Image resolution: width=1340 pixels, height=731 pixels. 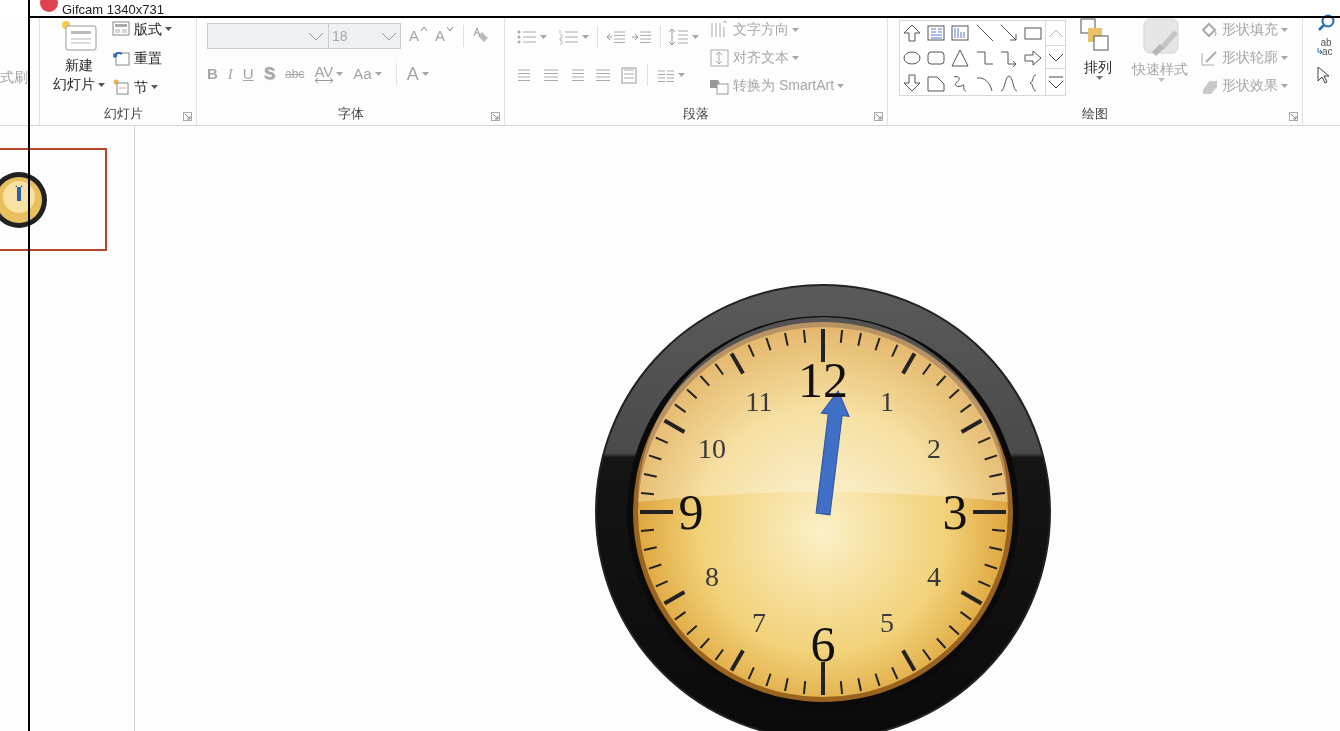 I want to click on up-arrow-icon, so click(x=911, y=32).